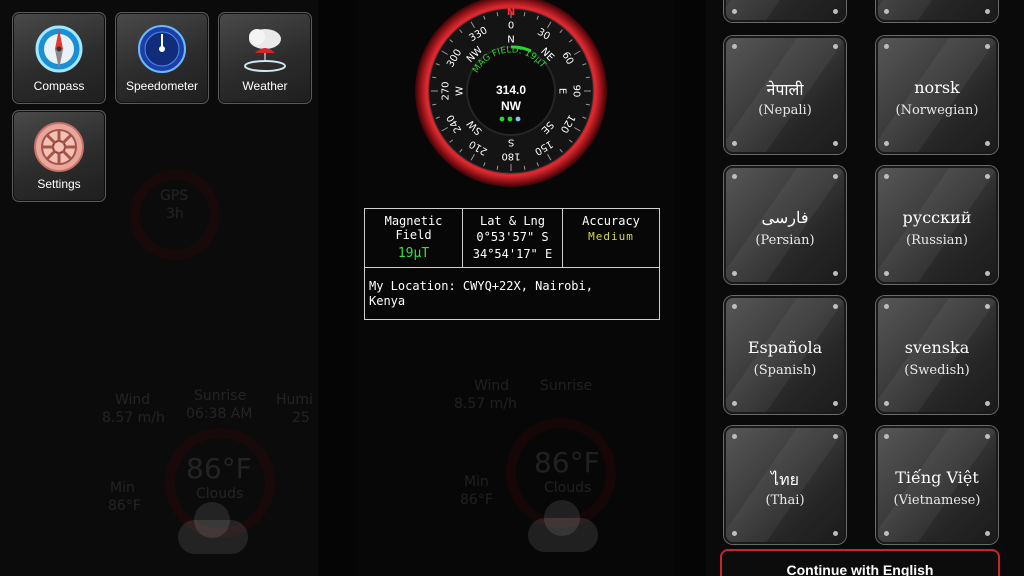 Image resolution: width=1024 pixels, height=576 pixels. What do you see at coordinates (937, 110) in the screenshot?
I see `language-english-name: (Norwegian)` at bounding box center [937, 110].